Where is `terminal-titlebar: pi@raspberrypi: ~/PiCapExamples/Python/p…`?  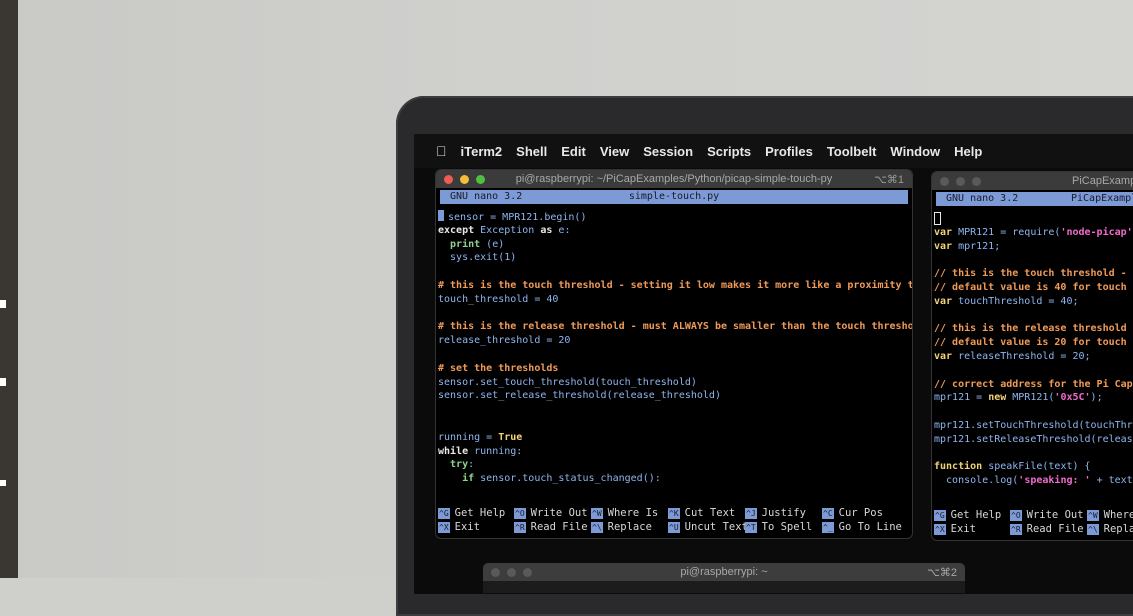 terminal-titlebar: pi@raspberrypi: ~/PiCapExamples/Python/p… is located at coordinates (674, 179).